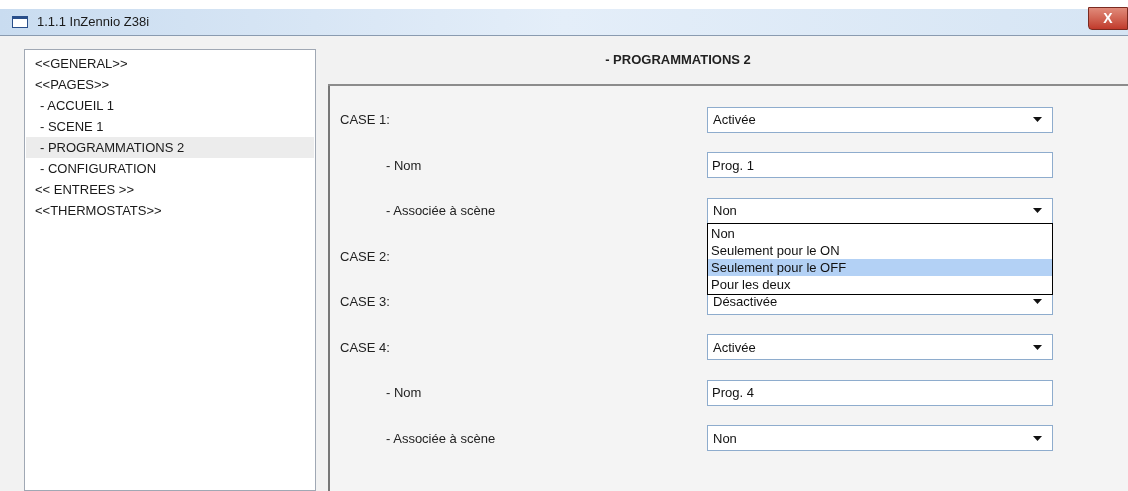  I want to click on tree-item: - ACCUEIL 1, so click(170, 105).